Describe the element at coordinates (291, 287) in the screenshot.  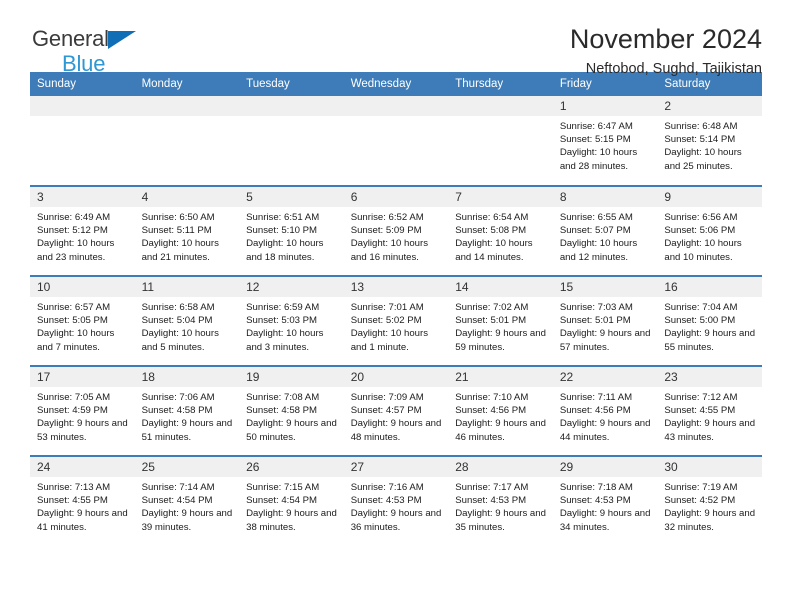
I see `day-number: 12` at that location.